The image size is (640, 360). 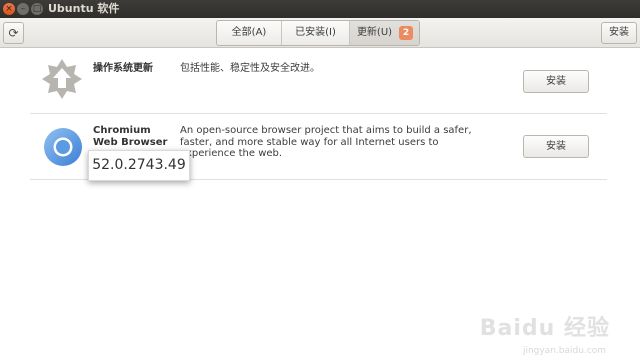 What do you see at coordinates (84, 8) in the screenshot?
I see `window-title: Ubuntu 软件` at bounding box center [84, 8].